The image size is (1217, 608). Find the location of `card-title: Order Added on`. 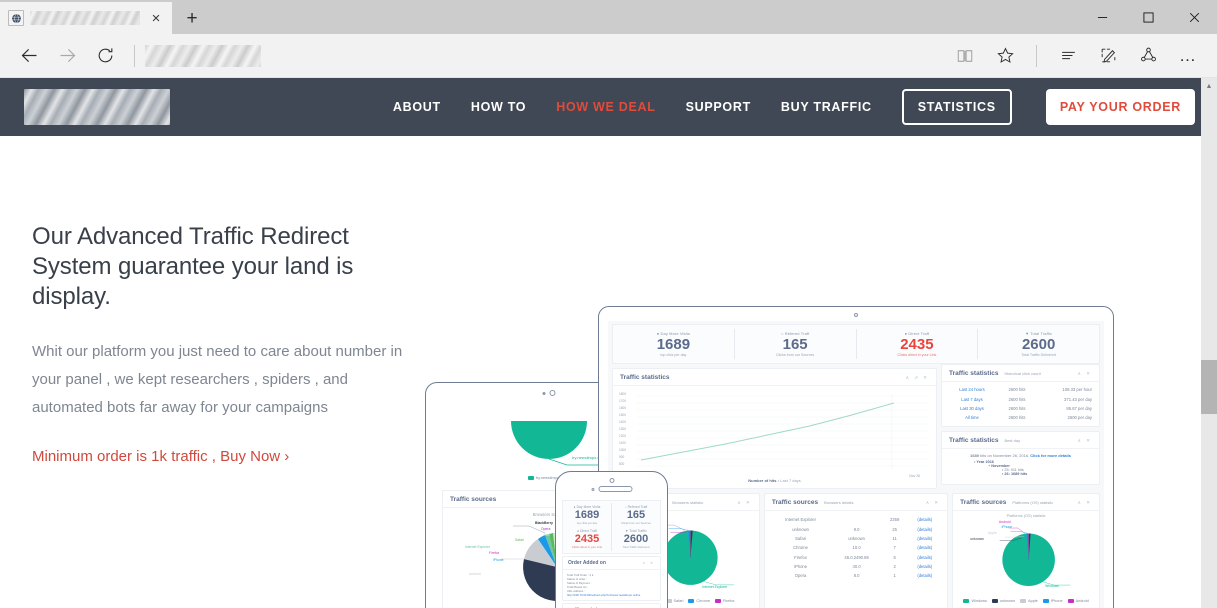

card-title: Order Added on is located at coordinates (587, 563).